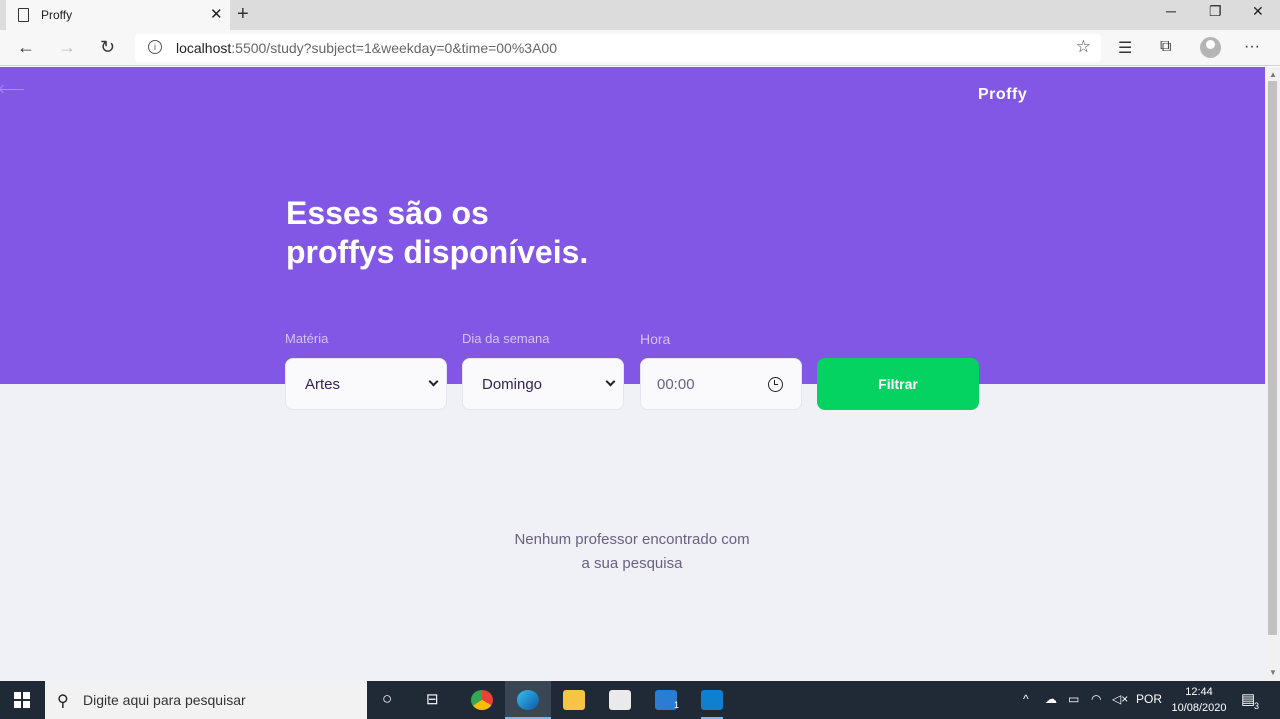 The image size is (1280, 719). Describe the element at coordinates (107, 47) in the screenshot. I see `refresh-icon: ↻` at that location.